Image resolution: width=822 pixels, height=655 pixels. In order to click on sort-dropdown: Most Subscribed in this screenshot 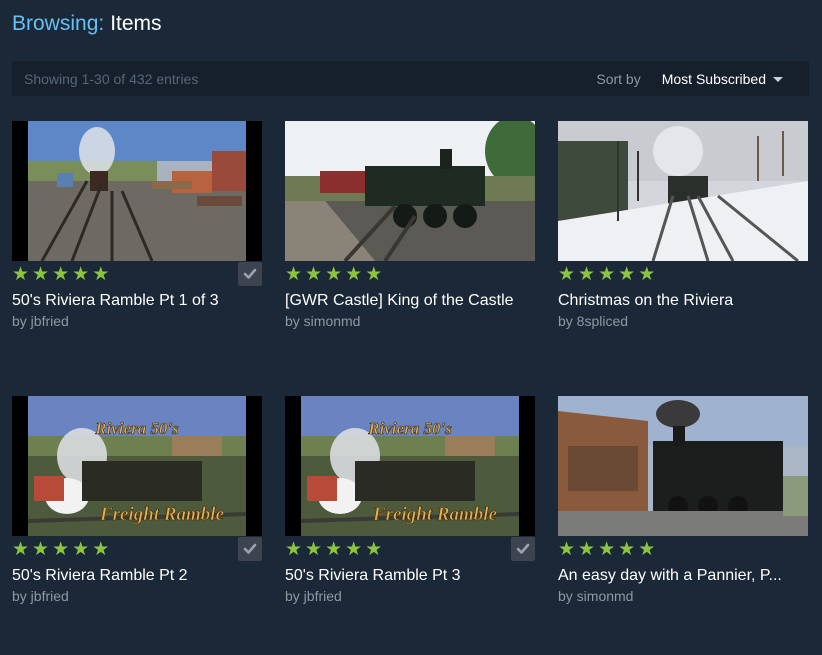, I will do `click(722, 79)`.